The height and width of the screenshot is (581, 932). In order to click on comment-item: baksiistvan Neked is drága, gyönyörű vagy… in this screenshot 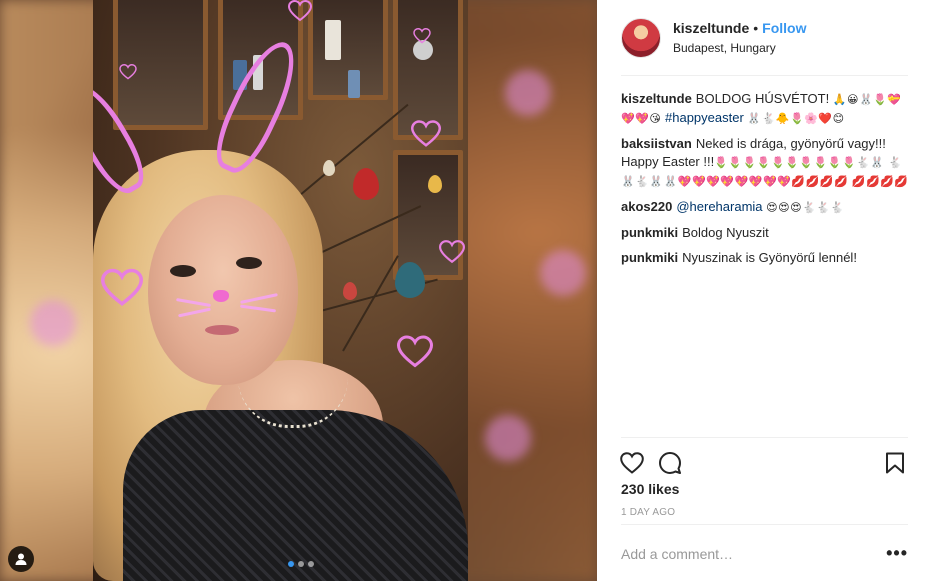, I will do `click(766, 163)`.